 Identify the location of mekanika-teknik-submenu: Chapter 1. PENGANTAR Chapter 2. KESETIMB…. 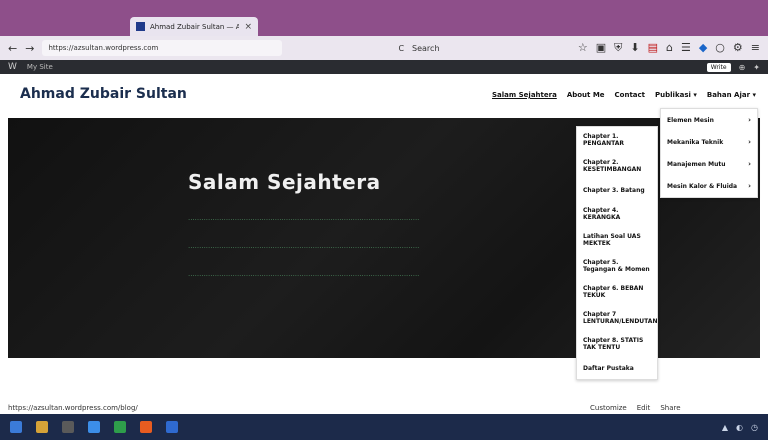
(617, 253).